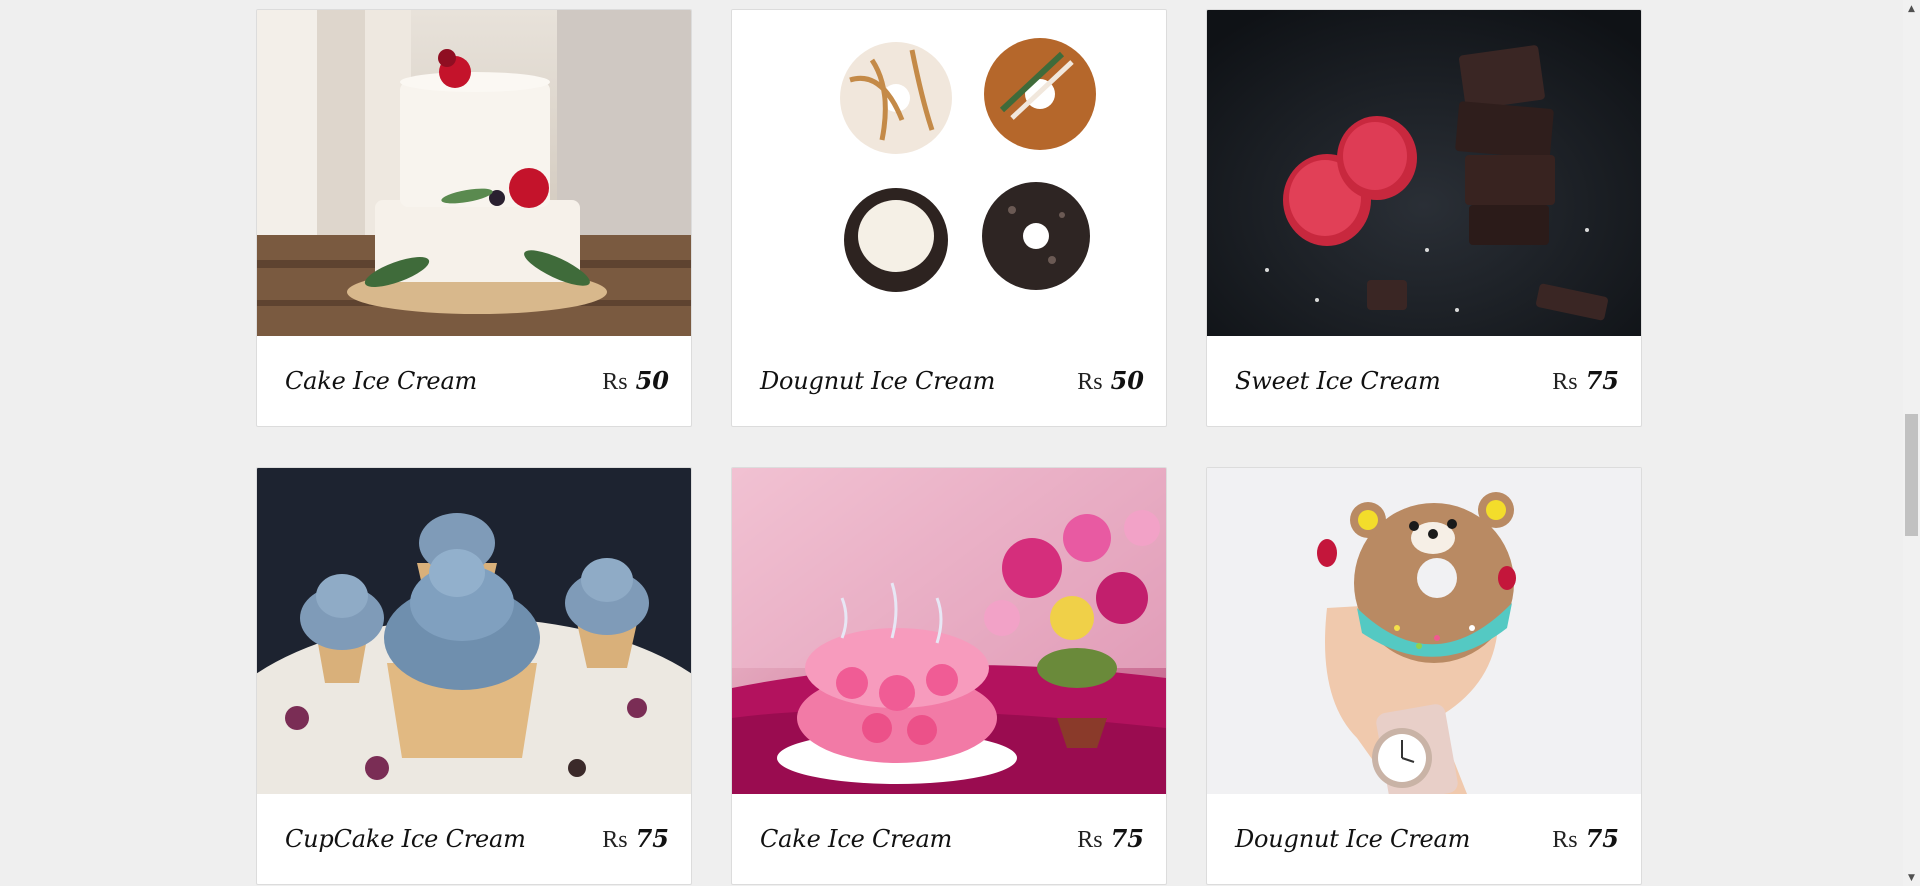  What do you see at coordinates (474, 631) in the screenshot?
I see `cupcakes-image` at bounding box center [474, 631].